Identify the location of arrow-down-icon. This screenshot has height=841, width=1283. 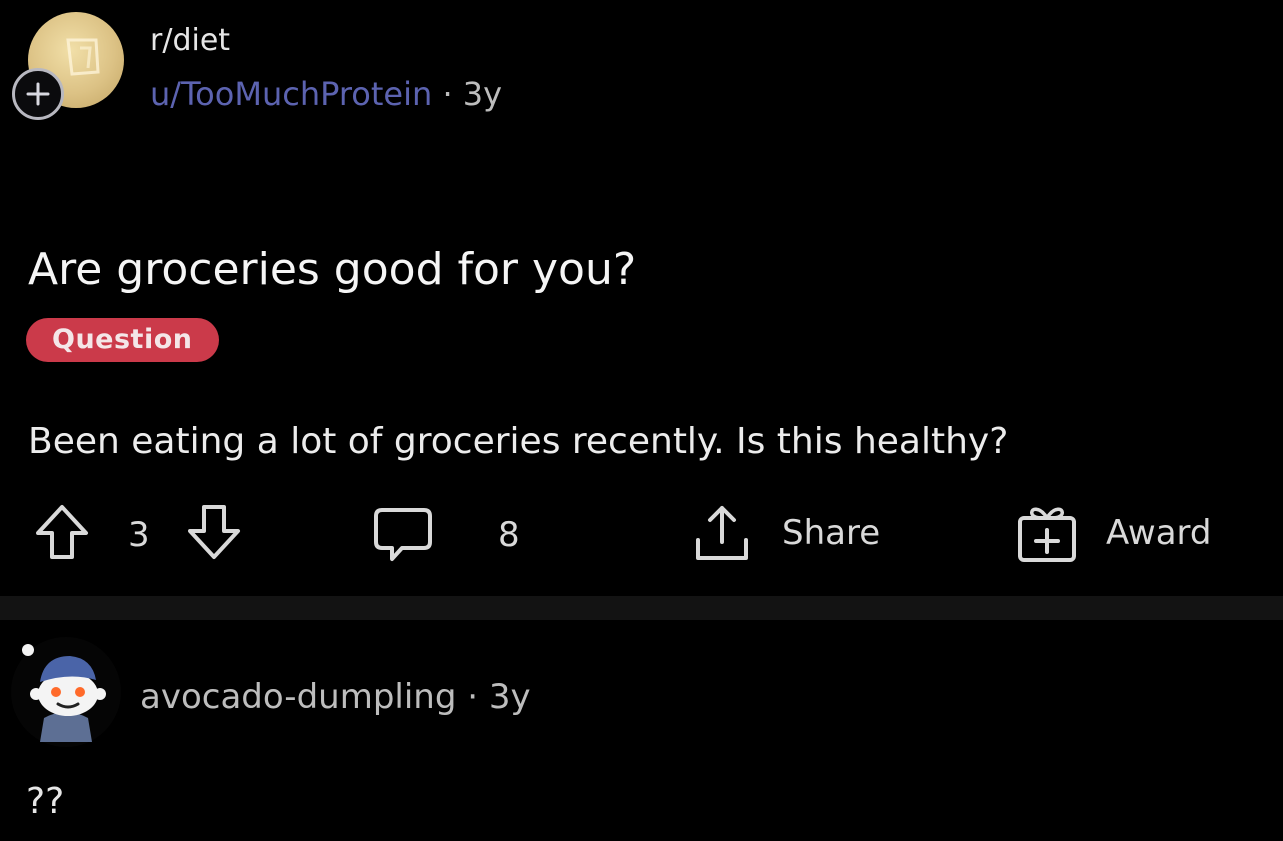
(214, 532).